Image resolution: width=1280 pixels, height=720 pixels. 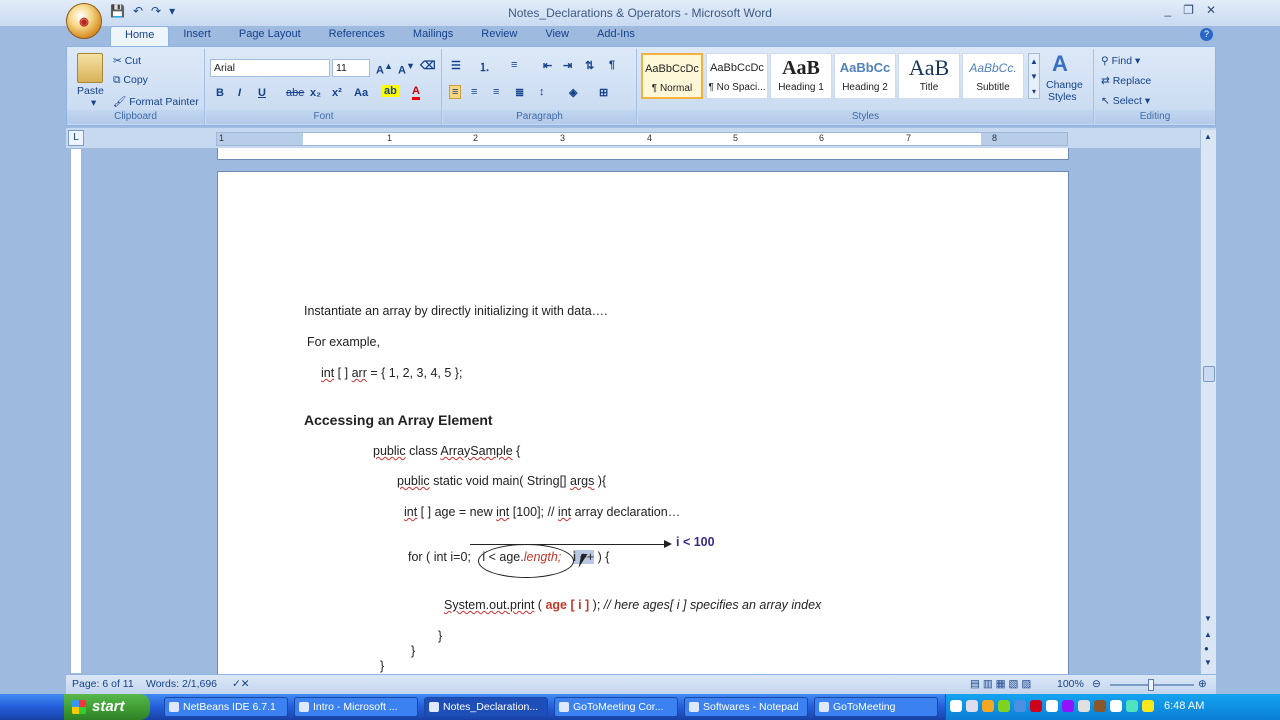 What do you see at coordinates (993, 76) in the screenshot?
I see `style-subtitle: AaBbCc. Subtitle` at bounding box center [993, 76].